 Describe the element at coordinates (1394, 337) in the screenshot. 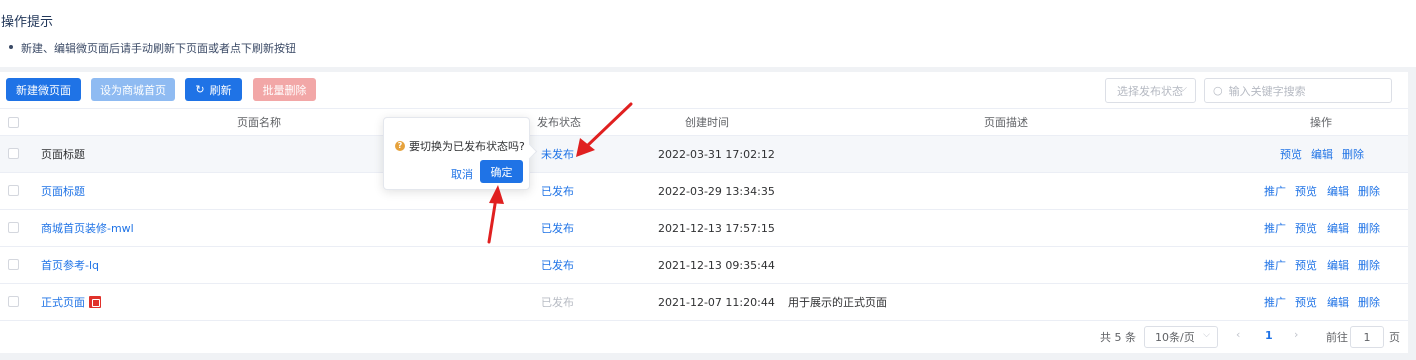

I see `page-unit-label: 页` at that location.